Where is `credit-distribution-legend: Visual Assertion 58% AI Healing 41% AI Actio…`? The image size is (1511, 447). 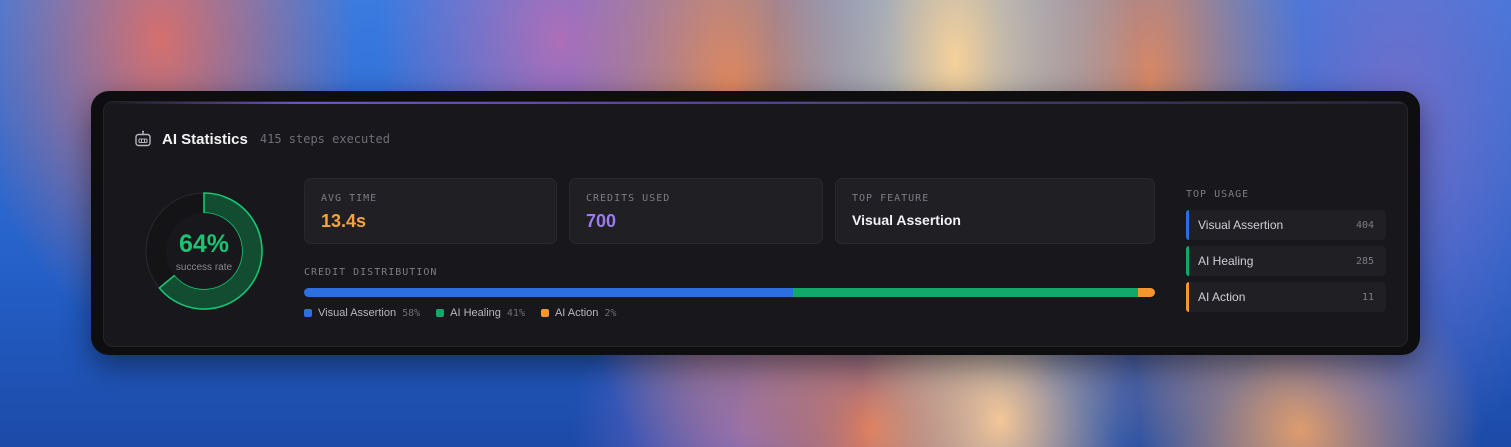
credit-distribution-legend: Visual Assertion 58% AI Healing 41% AI Actio… is located at coordinates (468, 313).